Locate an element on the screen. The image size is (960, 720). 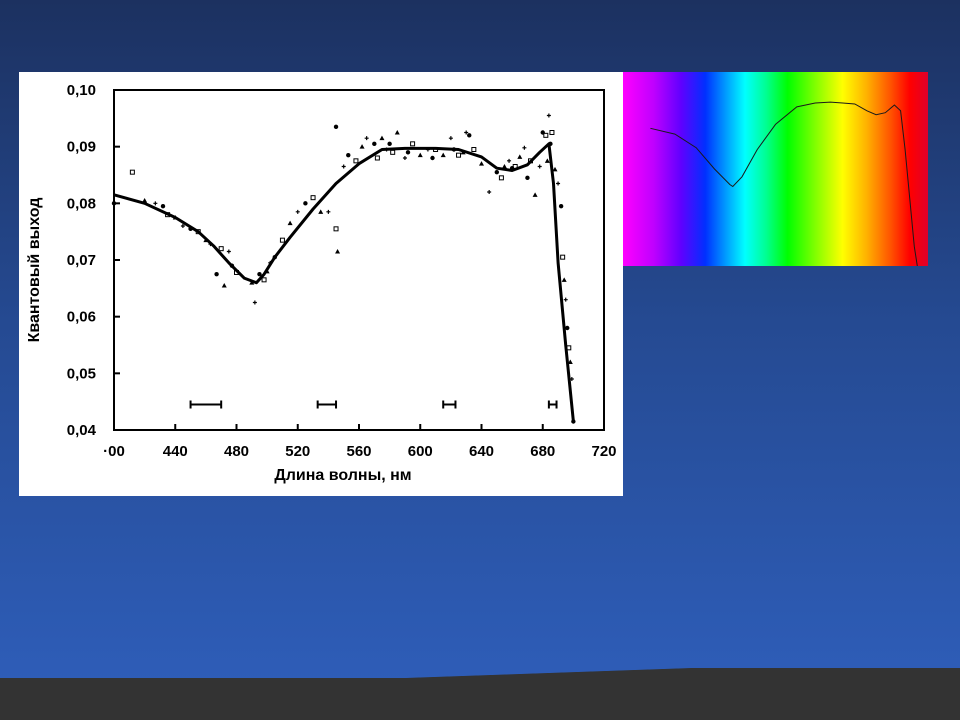
y-axis-ticks: 0,10 0,09 0,08 0,07 0,06 0,05 0,04 is located at coordinates (93, 260).